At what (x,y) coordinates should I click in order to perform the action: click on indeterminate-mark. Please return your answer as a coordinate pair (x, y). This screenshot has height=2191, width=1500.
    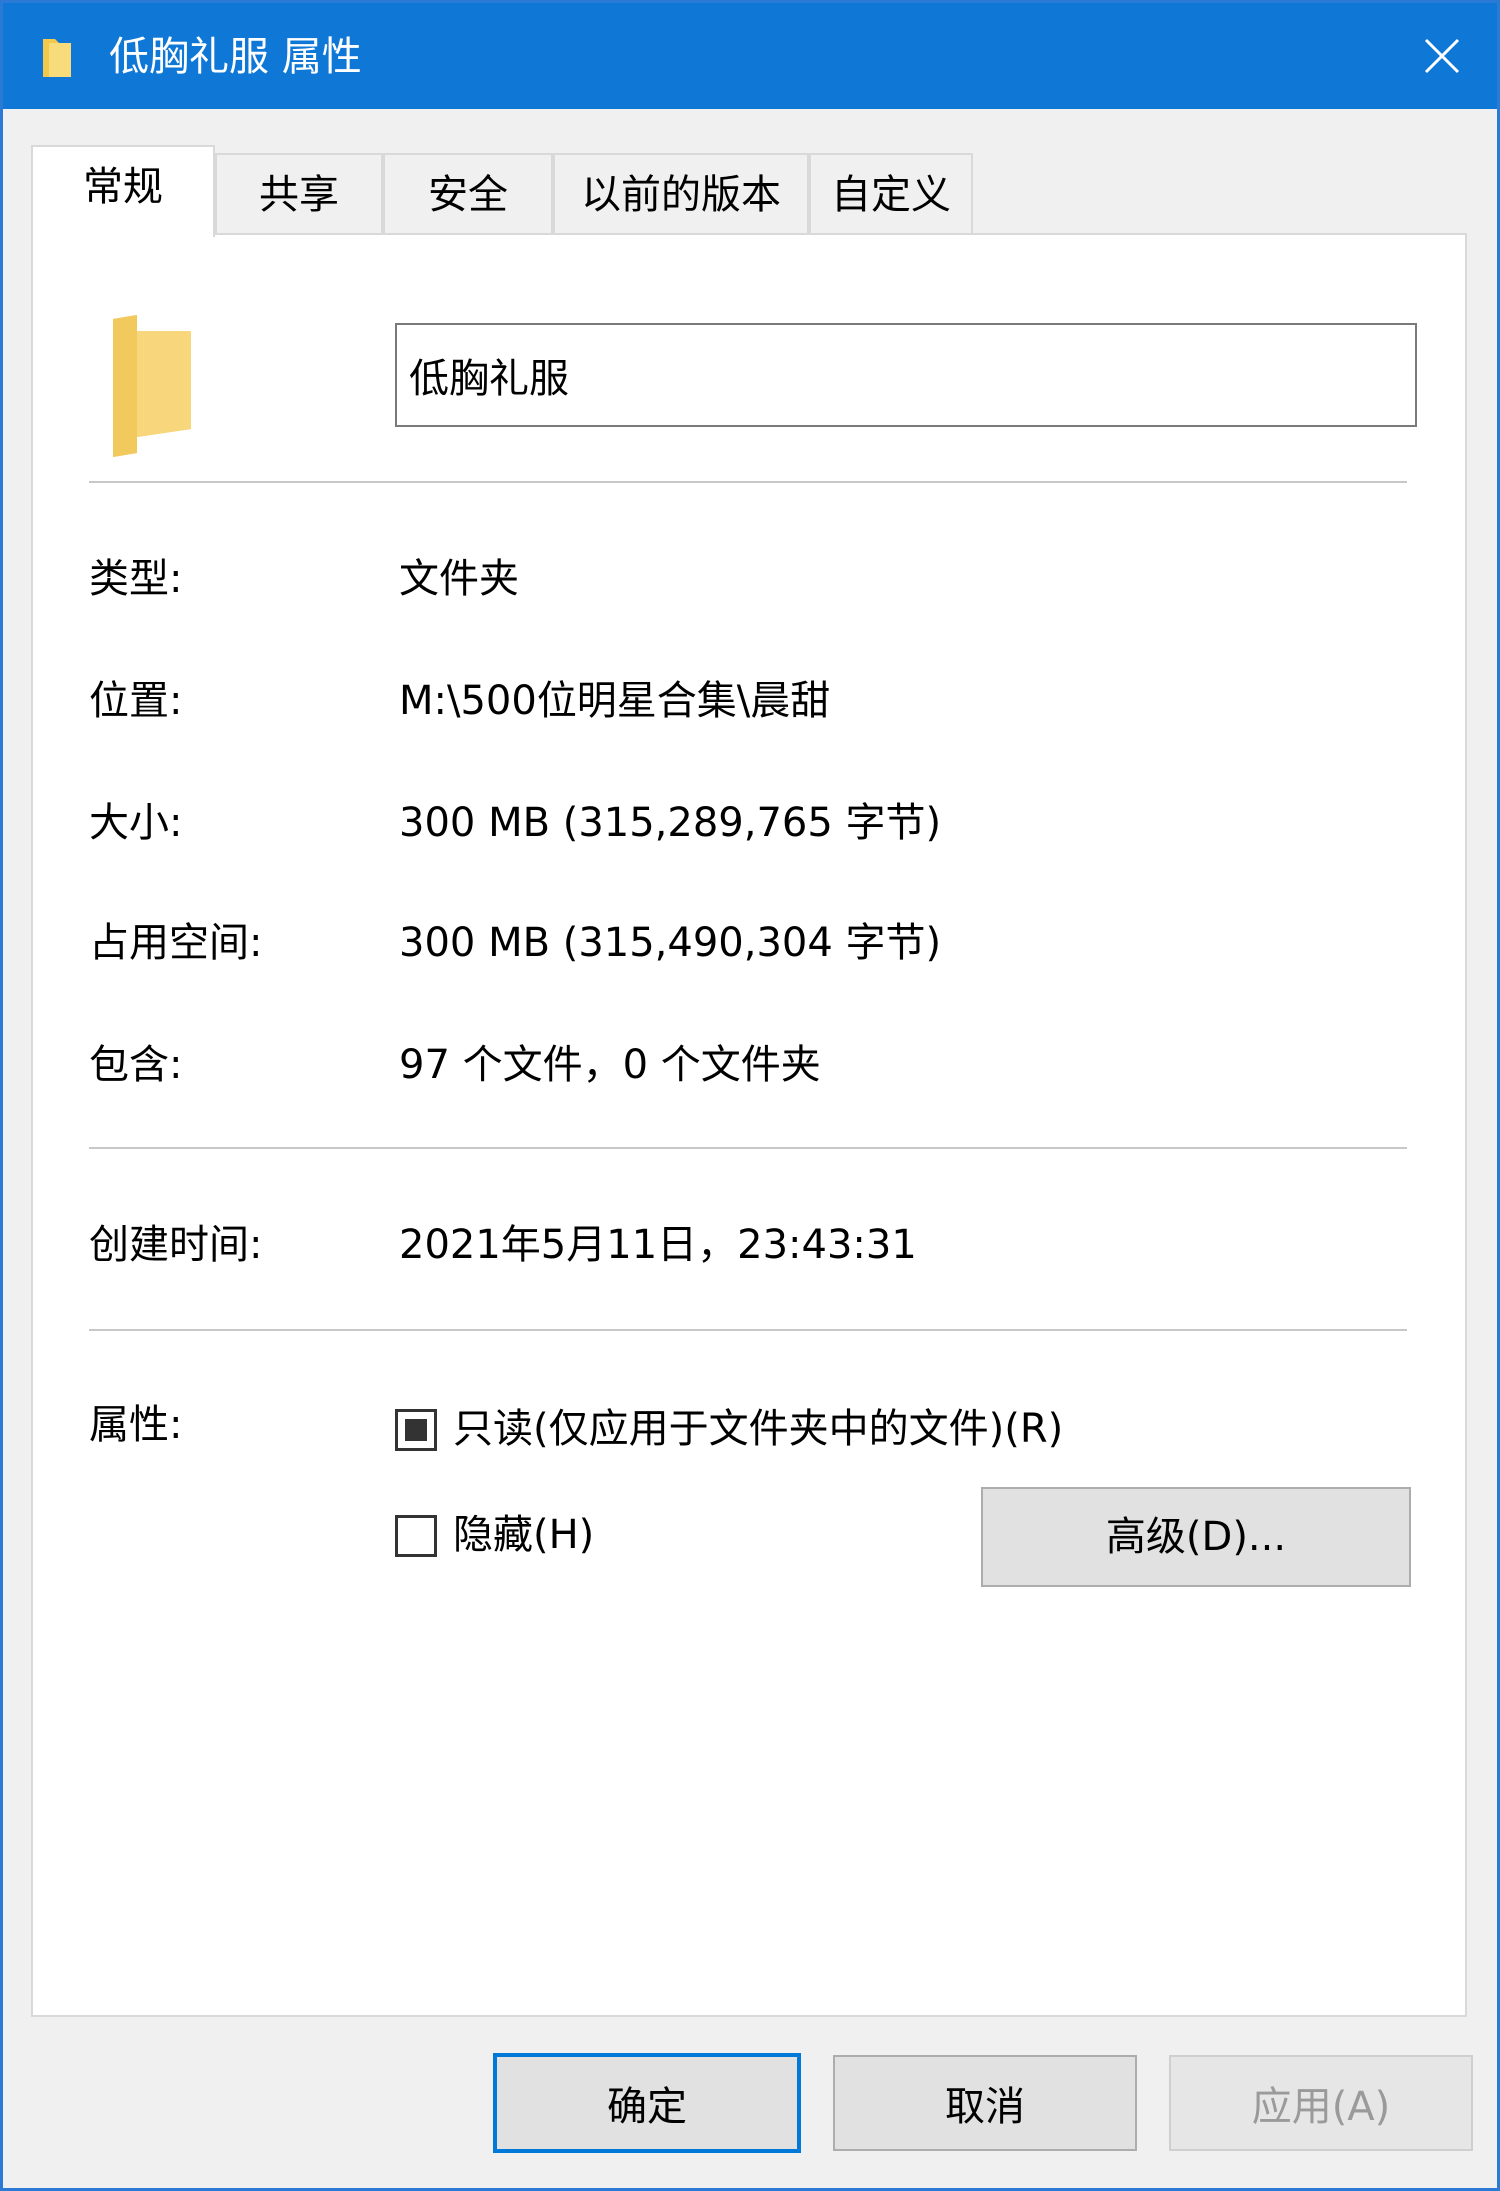
    Looking at the image, I should click on (416, 1430).